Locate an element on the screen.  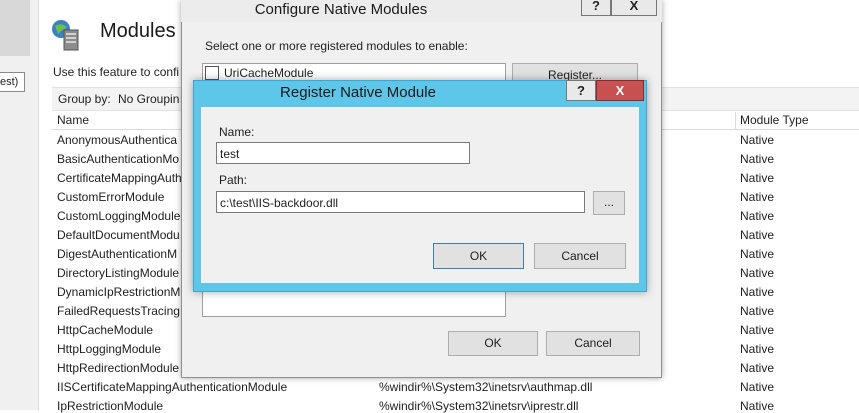
table-row-name: HttpCacheModule is located at coordinates (105, 330).